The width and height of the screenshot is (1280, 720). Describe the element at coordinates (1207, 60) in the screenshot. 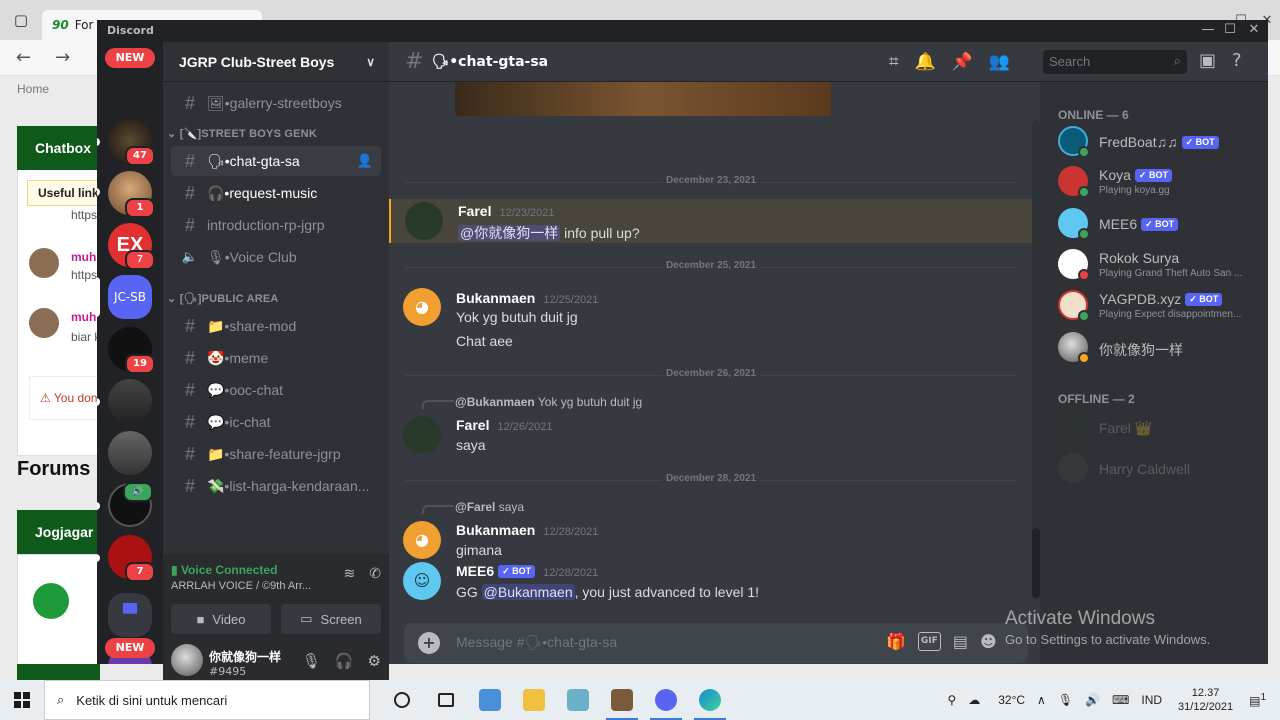

I see `inbox-icon: ▣` at that location.